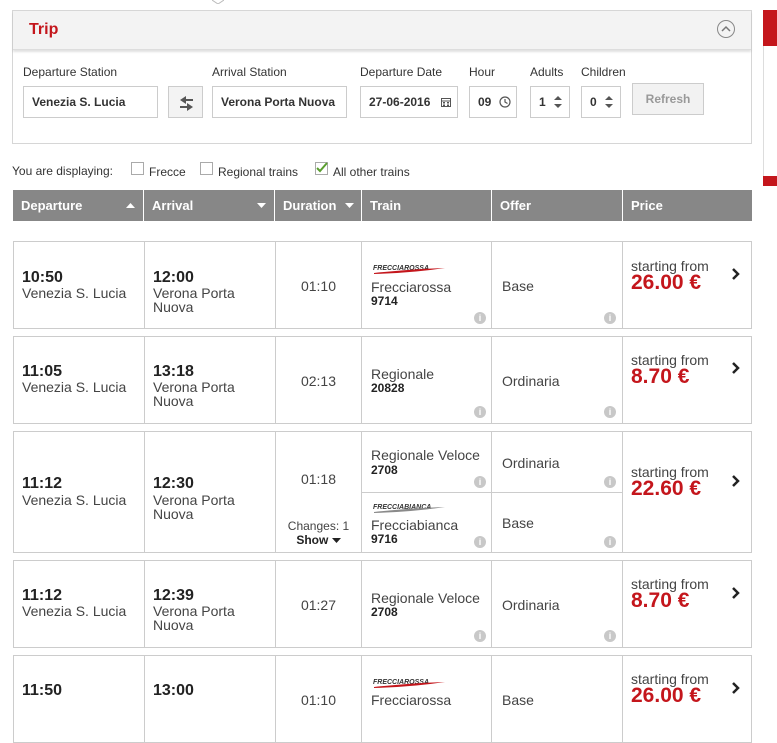 This screenshot has width=777, height=743. What do you see at coordinates (173, 205) in the screenshot?
I see `arrival-header-label: Arrival` at bounding box center [173, 205].